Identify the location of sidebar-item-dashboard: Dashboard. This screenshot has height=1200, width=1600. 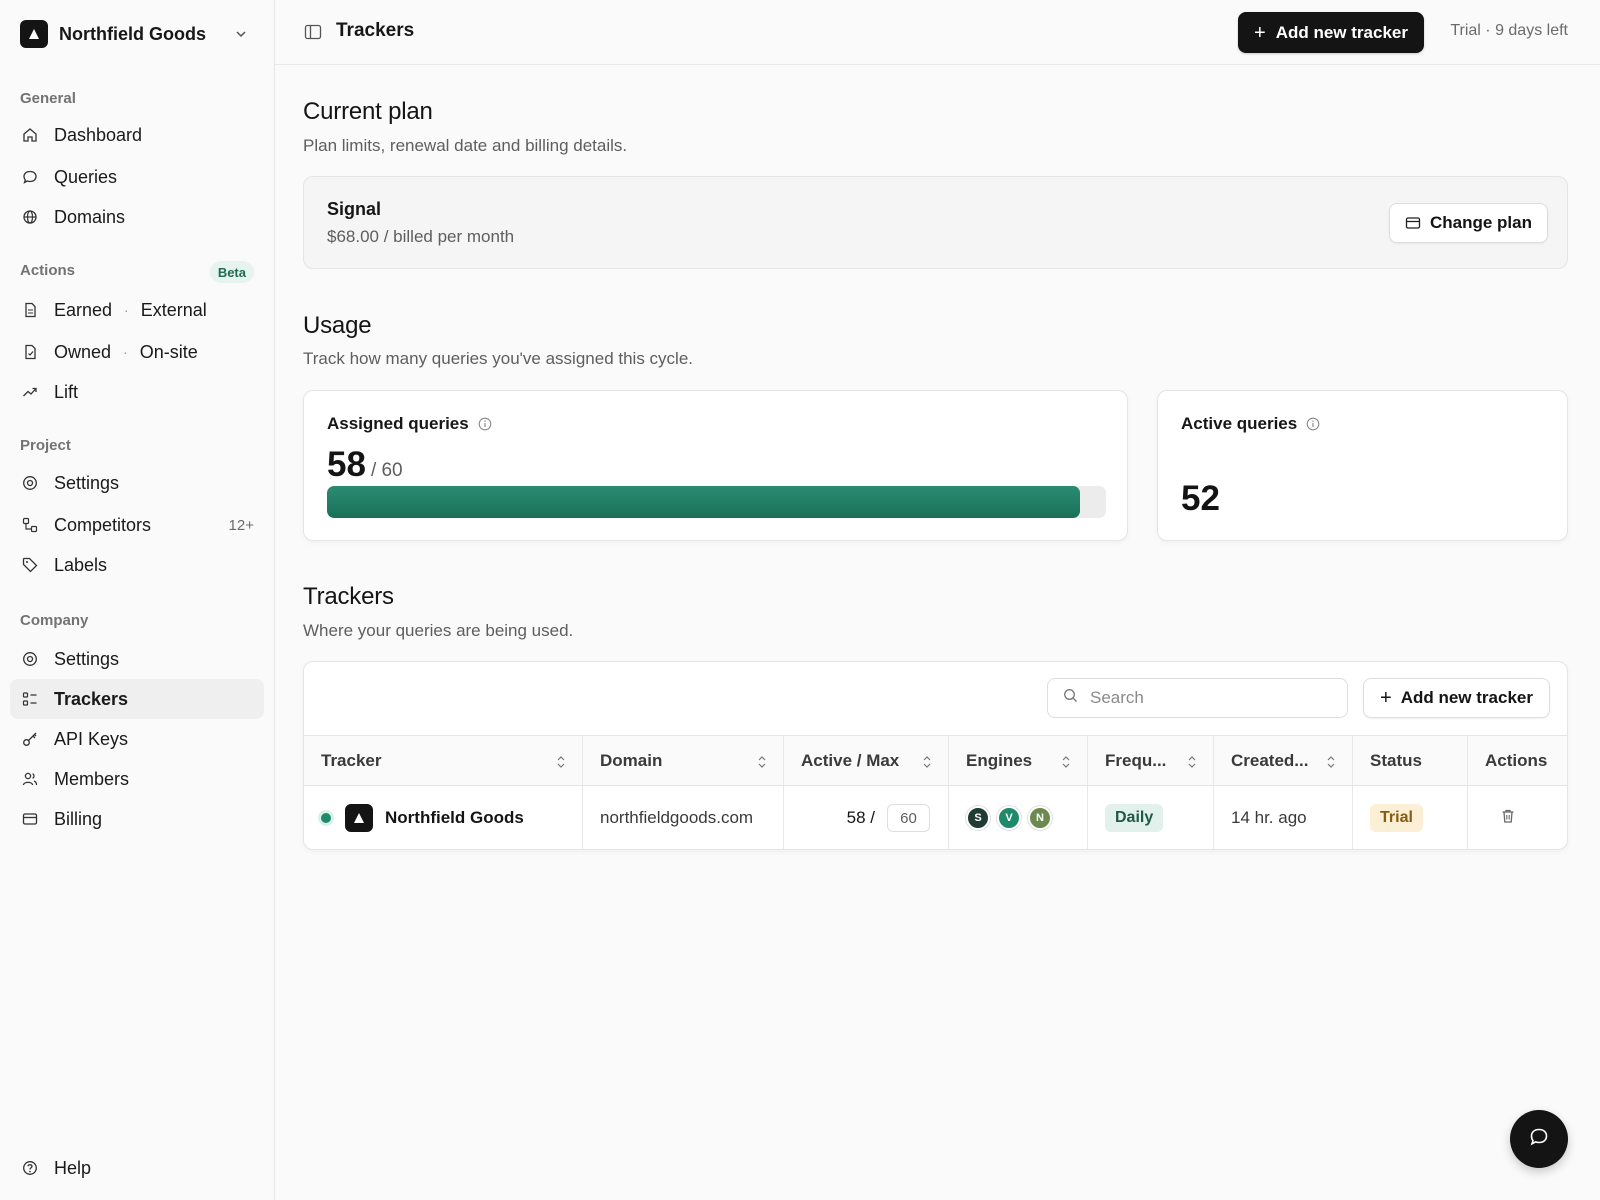
(137, 135).